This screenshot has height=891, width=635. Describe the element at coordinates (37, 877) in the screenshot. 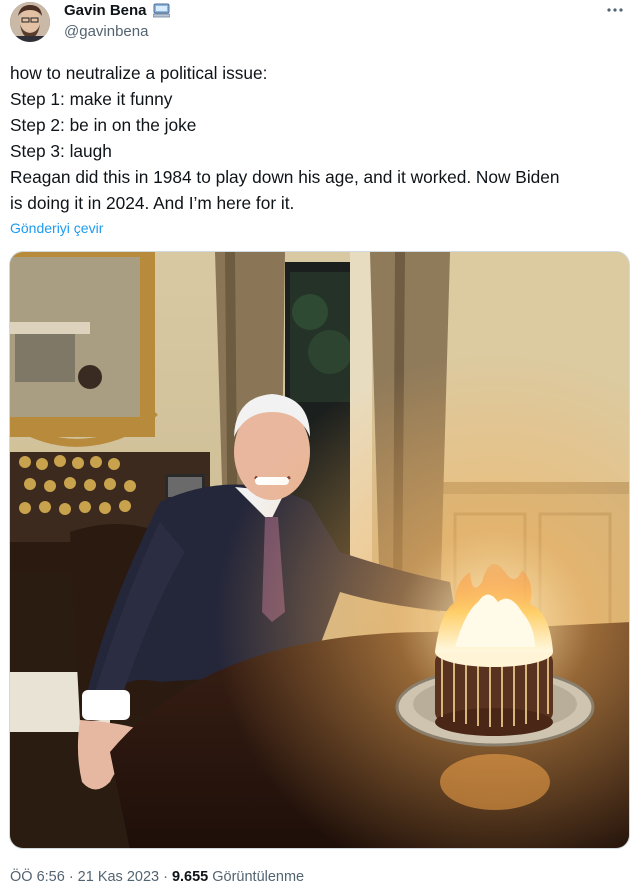

I see `tweet-time: ÖÖ 6:56` at that location.